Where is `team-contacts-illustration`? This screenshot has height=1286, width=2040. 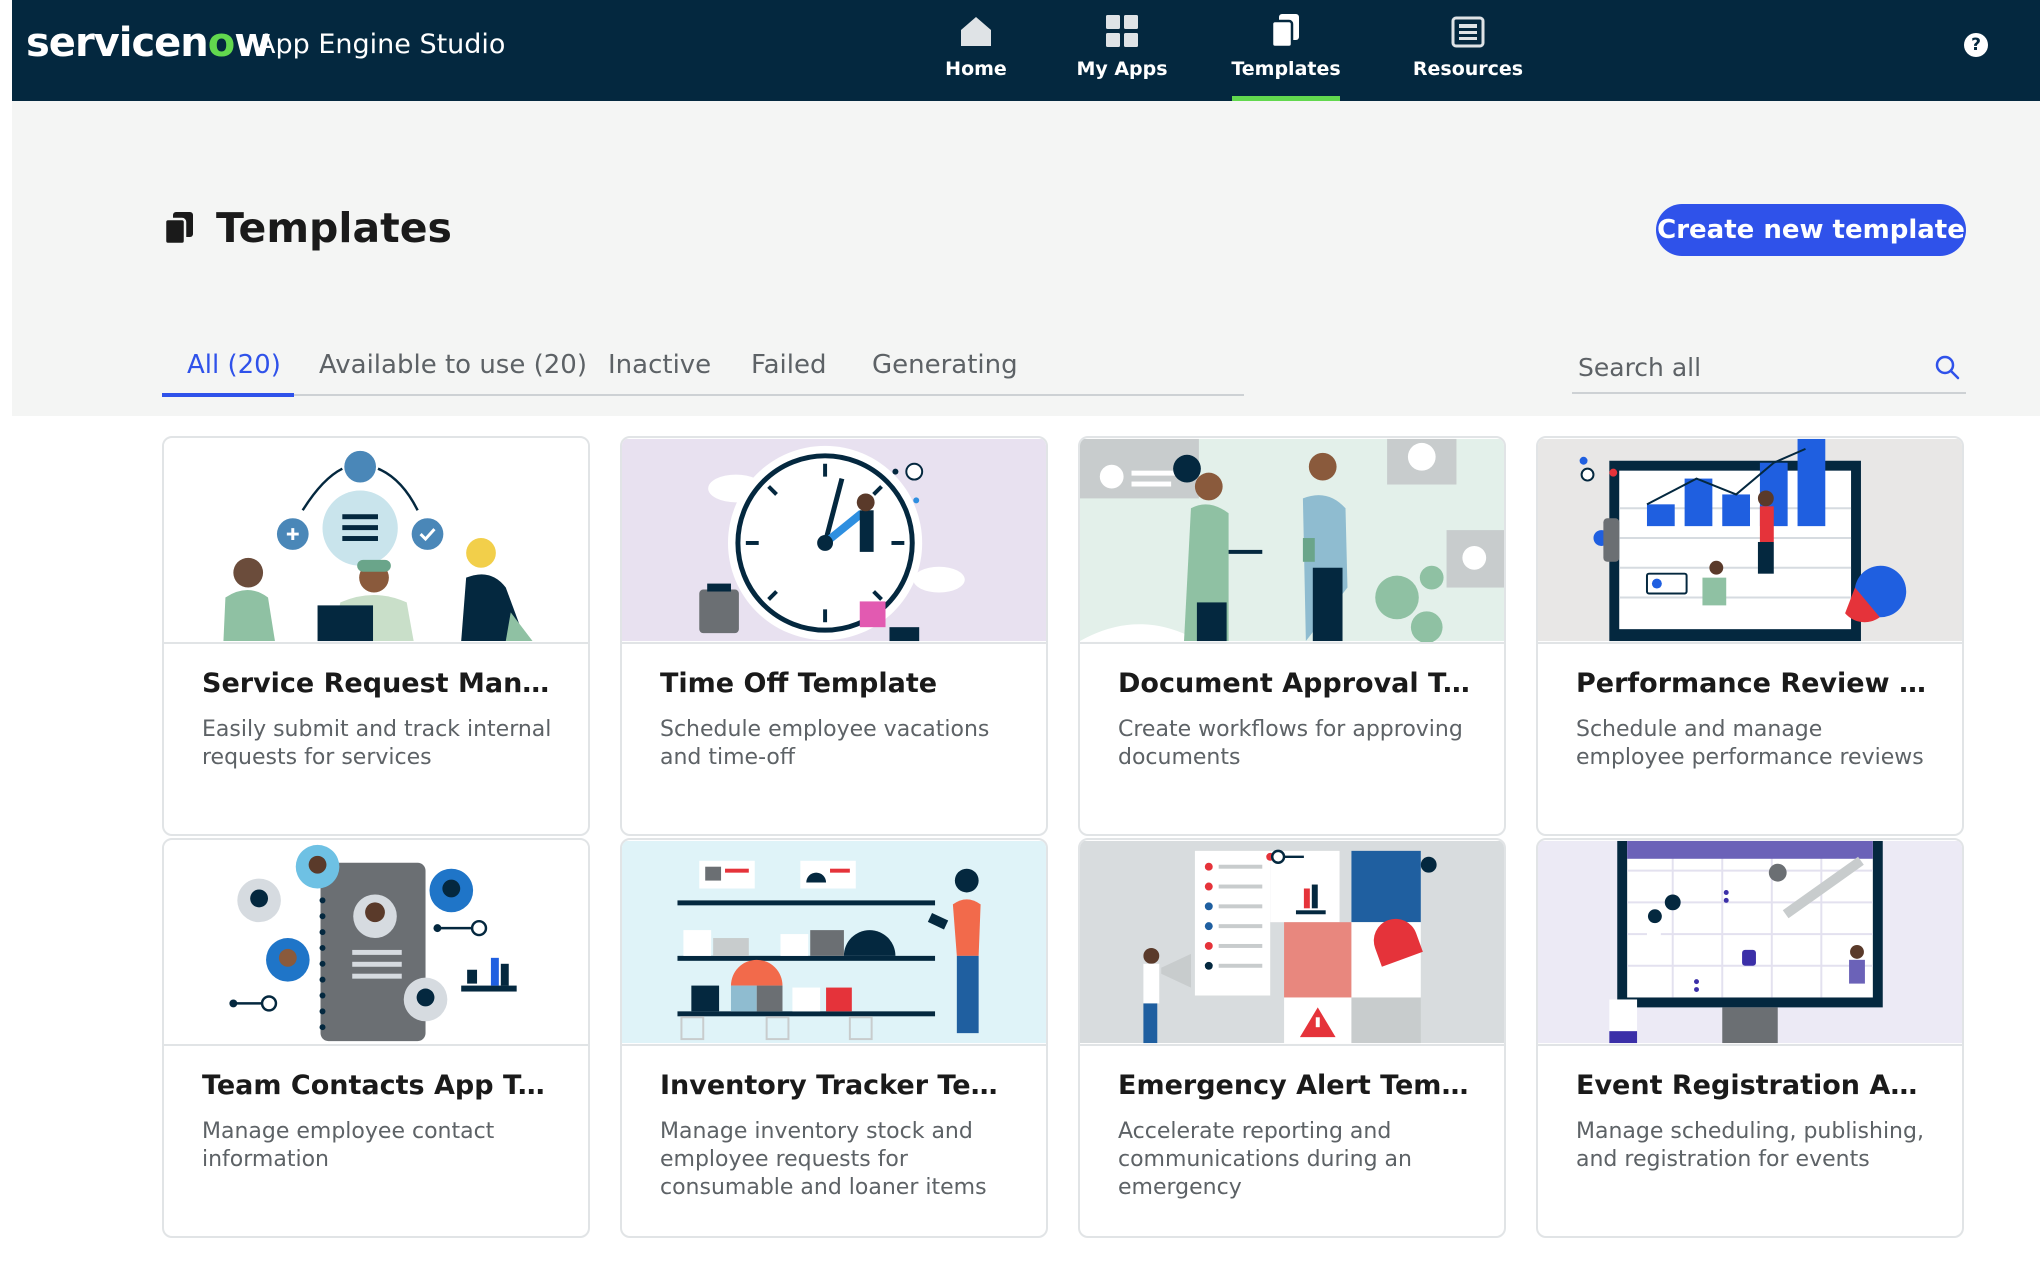 team-contacts-illustration is located at coordinates (376, 942).